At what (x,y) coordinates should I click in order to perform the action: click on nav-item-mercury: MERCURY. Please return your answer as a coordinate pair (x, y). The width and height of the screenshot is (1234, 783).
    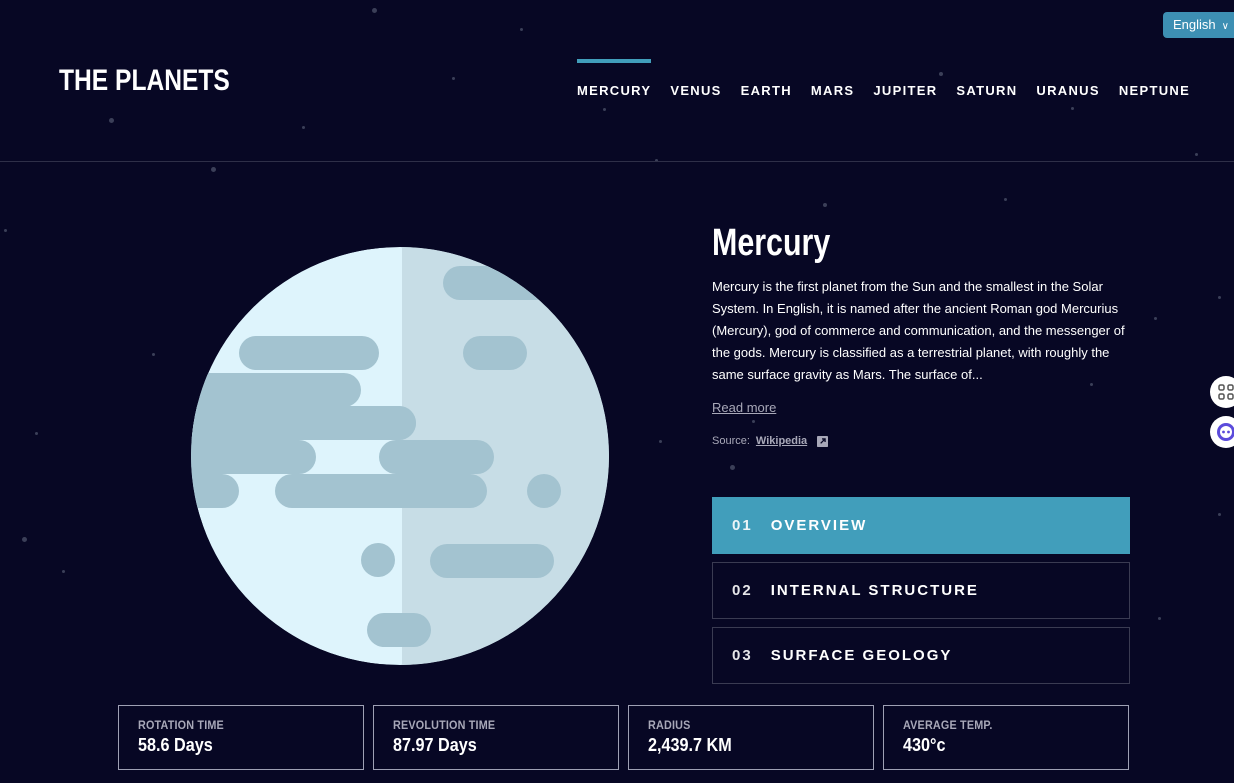
    Looking at the image, I should click on (614, 78).